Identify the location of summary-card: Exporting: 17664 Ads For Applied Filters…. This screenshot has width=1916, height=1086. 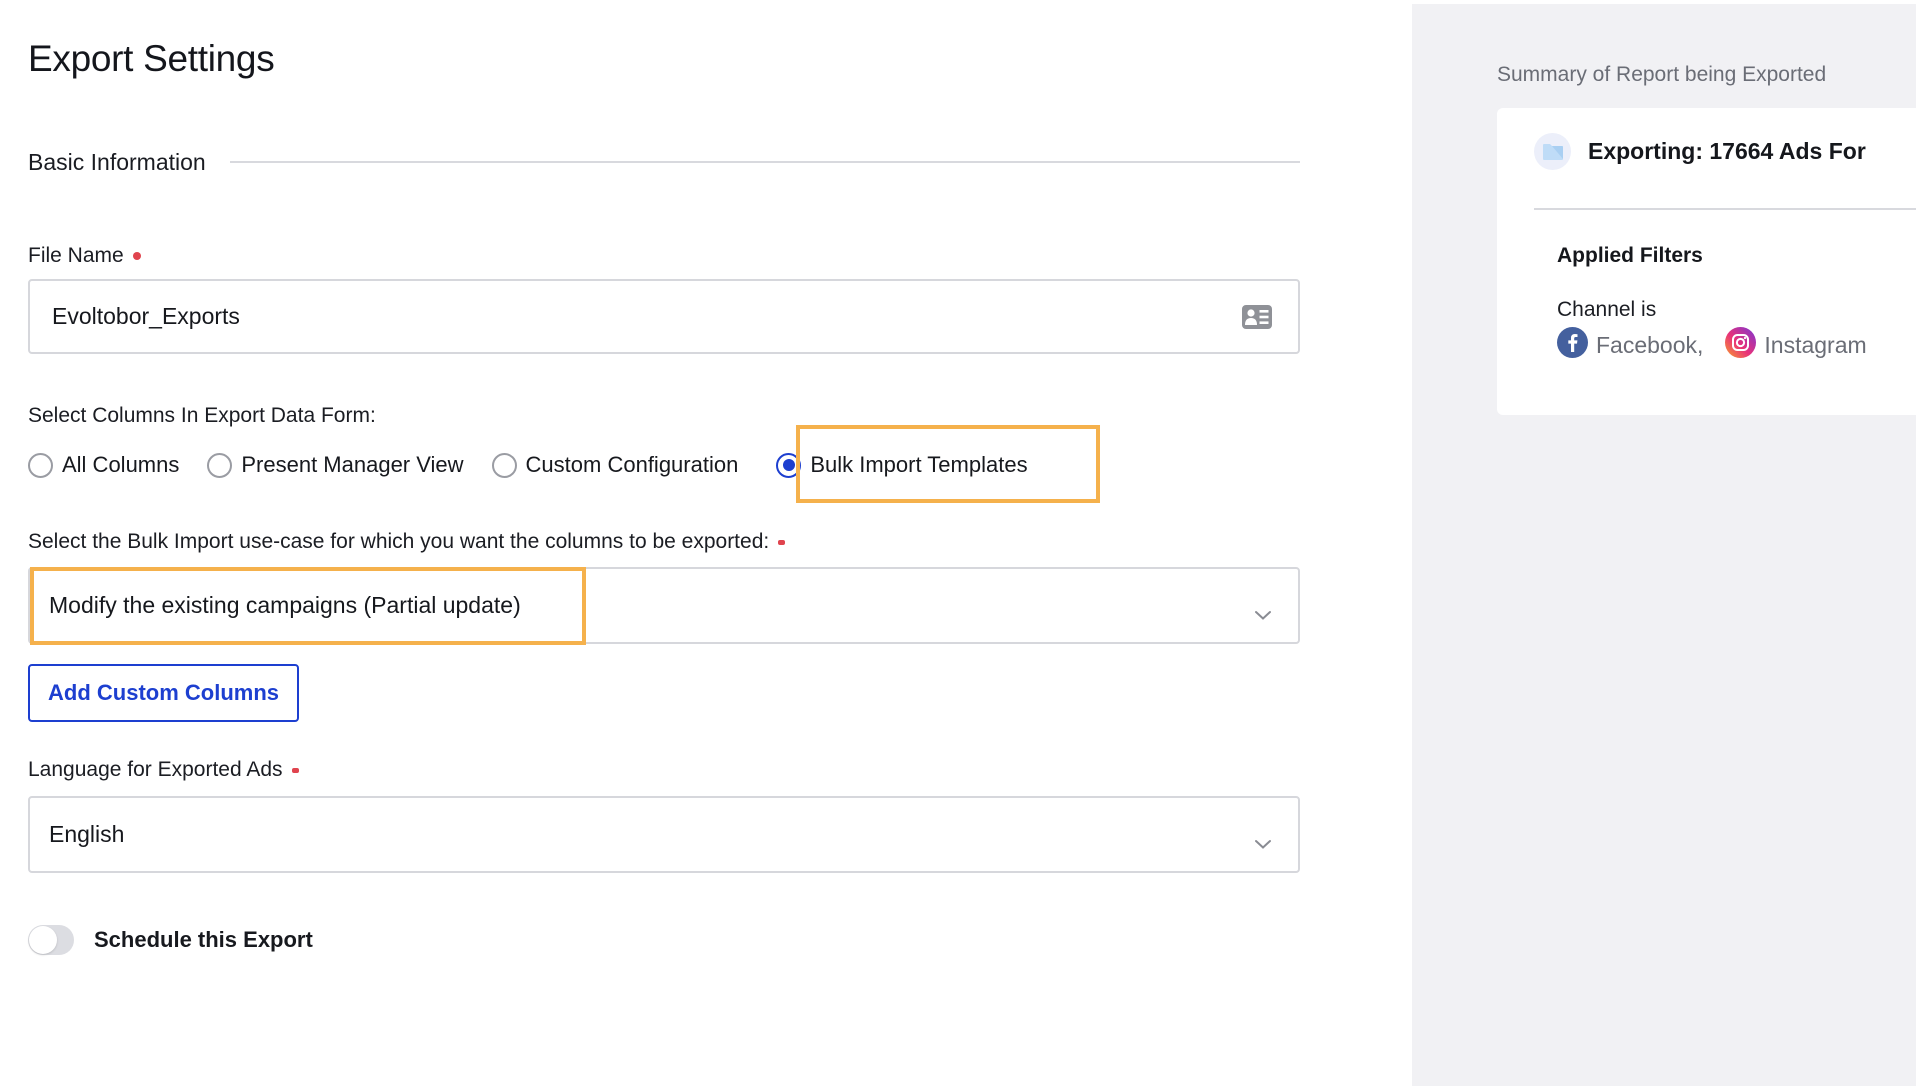
(1706, 261).